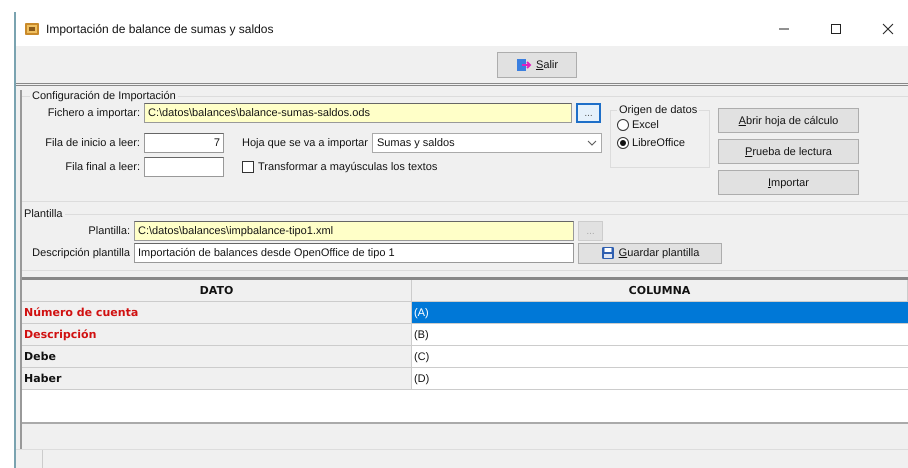 This screenshot has height=468, width=908. What do you see at coordinates (93, 113) in the screenshot?
I see `field-label: Fichero a importar:` at bounding box center [93, 113].